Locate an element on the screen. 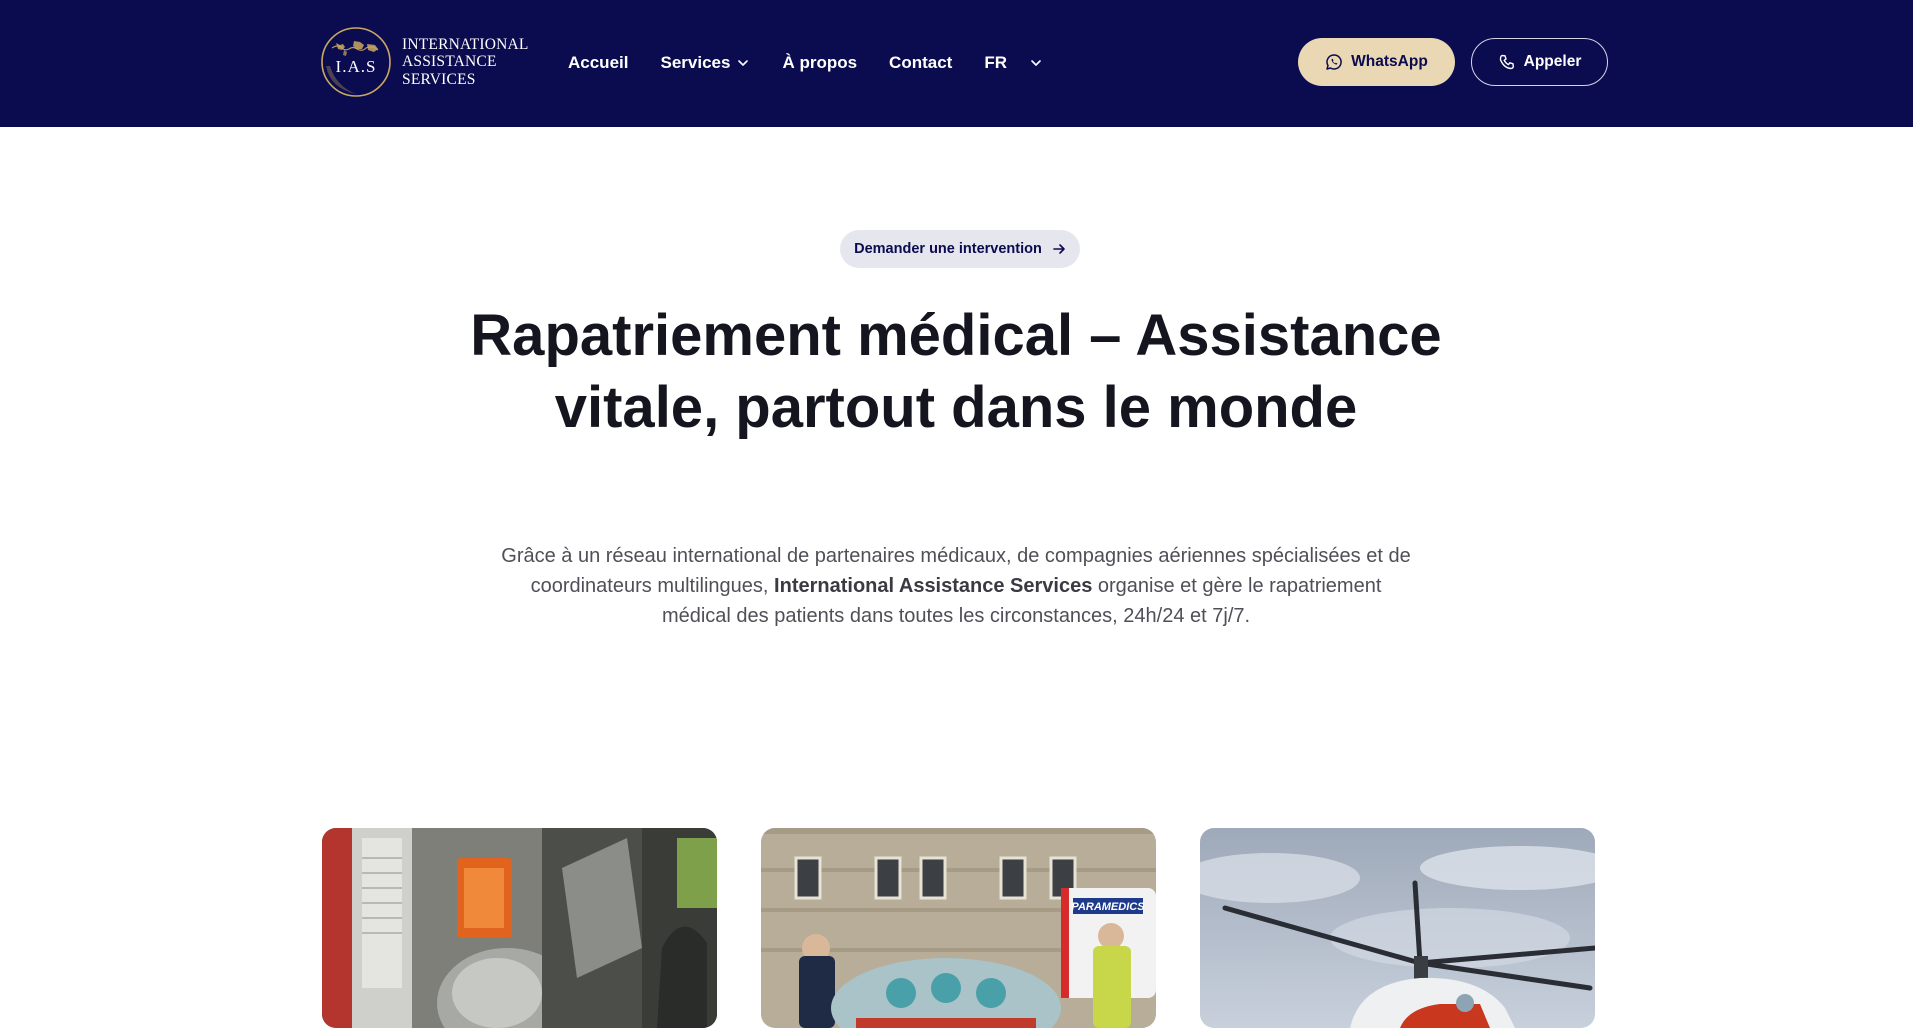 The height and width of the screenshot is (1028, 1913). service-card-helicopter is located at coordinates (1397, 928).